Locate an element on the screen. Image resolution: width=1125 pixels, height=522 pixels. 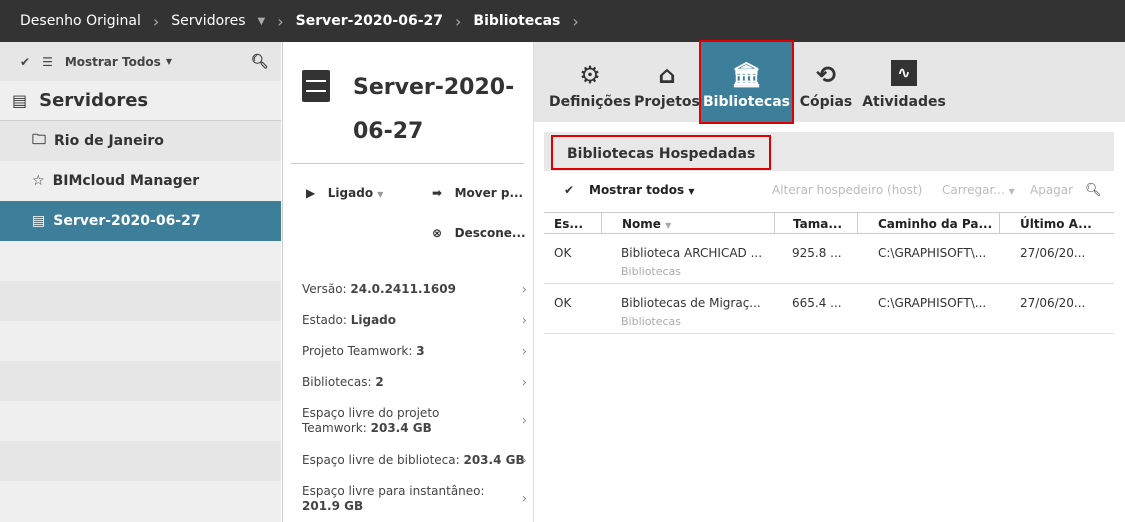
breadcrumb-item: Servidores is located at coordinates (208, 21).